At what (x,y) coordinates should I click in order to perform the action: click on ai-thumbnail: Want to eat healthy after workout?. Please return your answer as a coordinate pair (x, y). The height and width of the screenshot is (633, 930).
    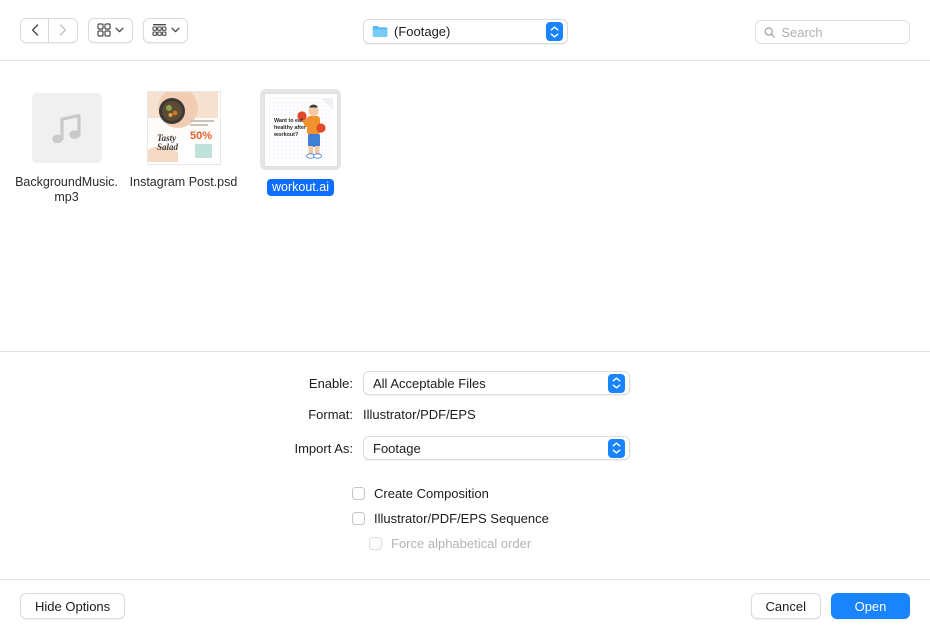
    Looking at the image, I should click on (300, 129).